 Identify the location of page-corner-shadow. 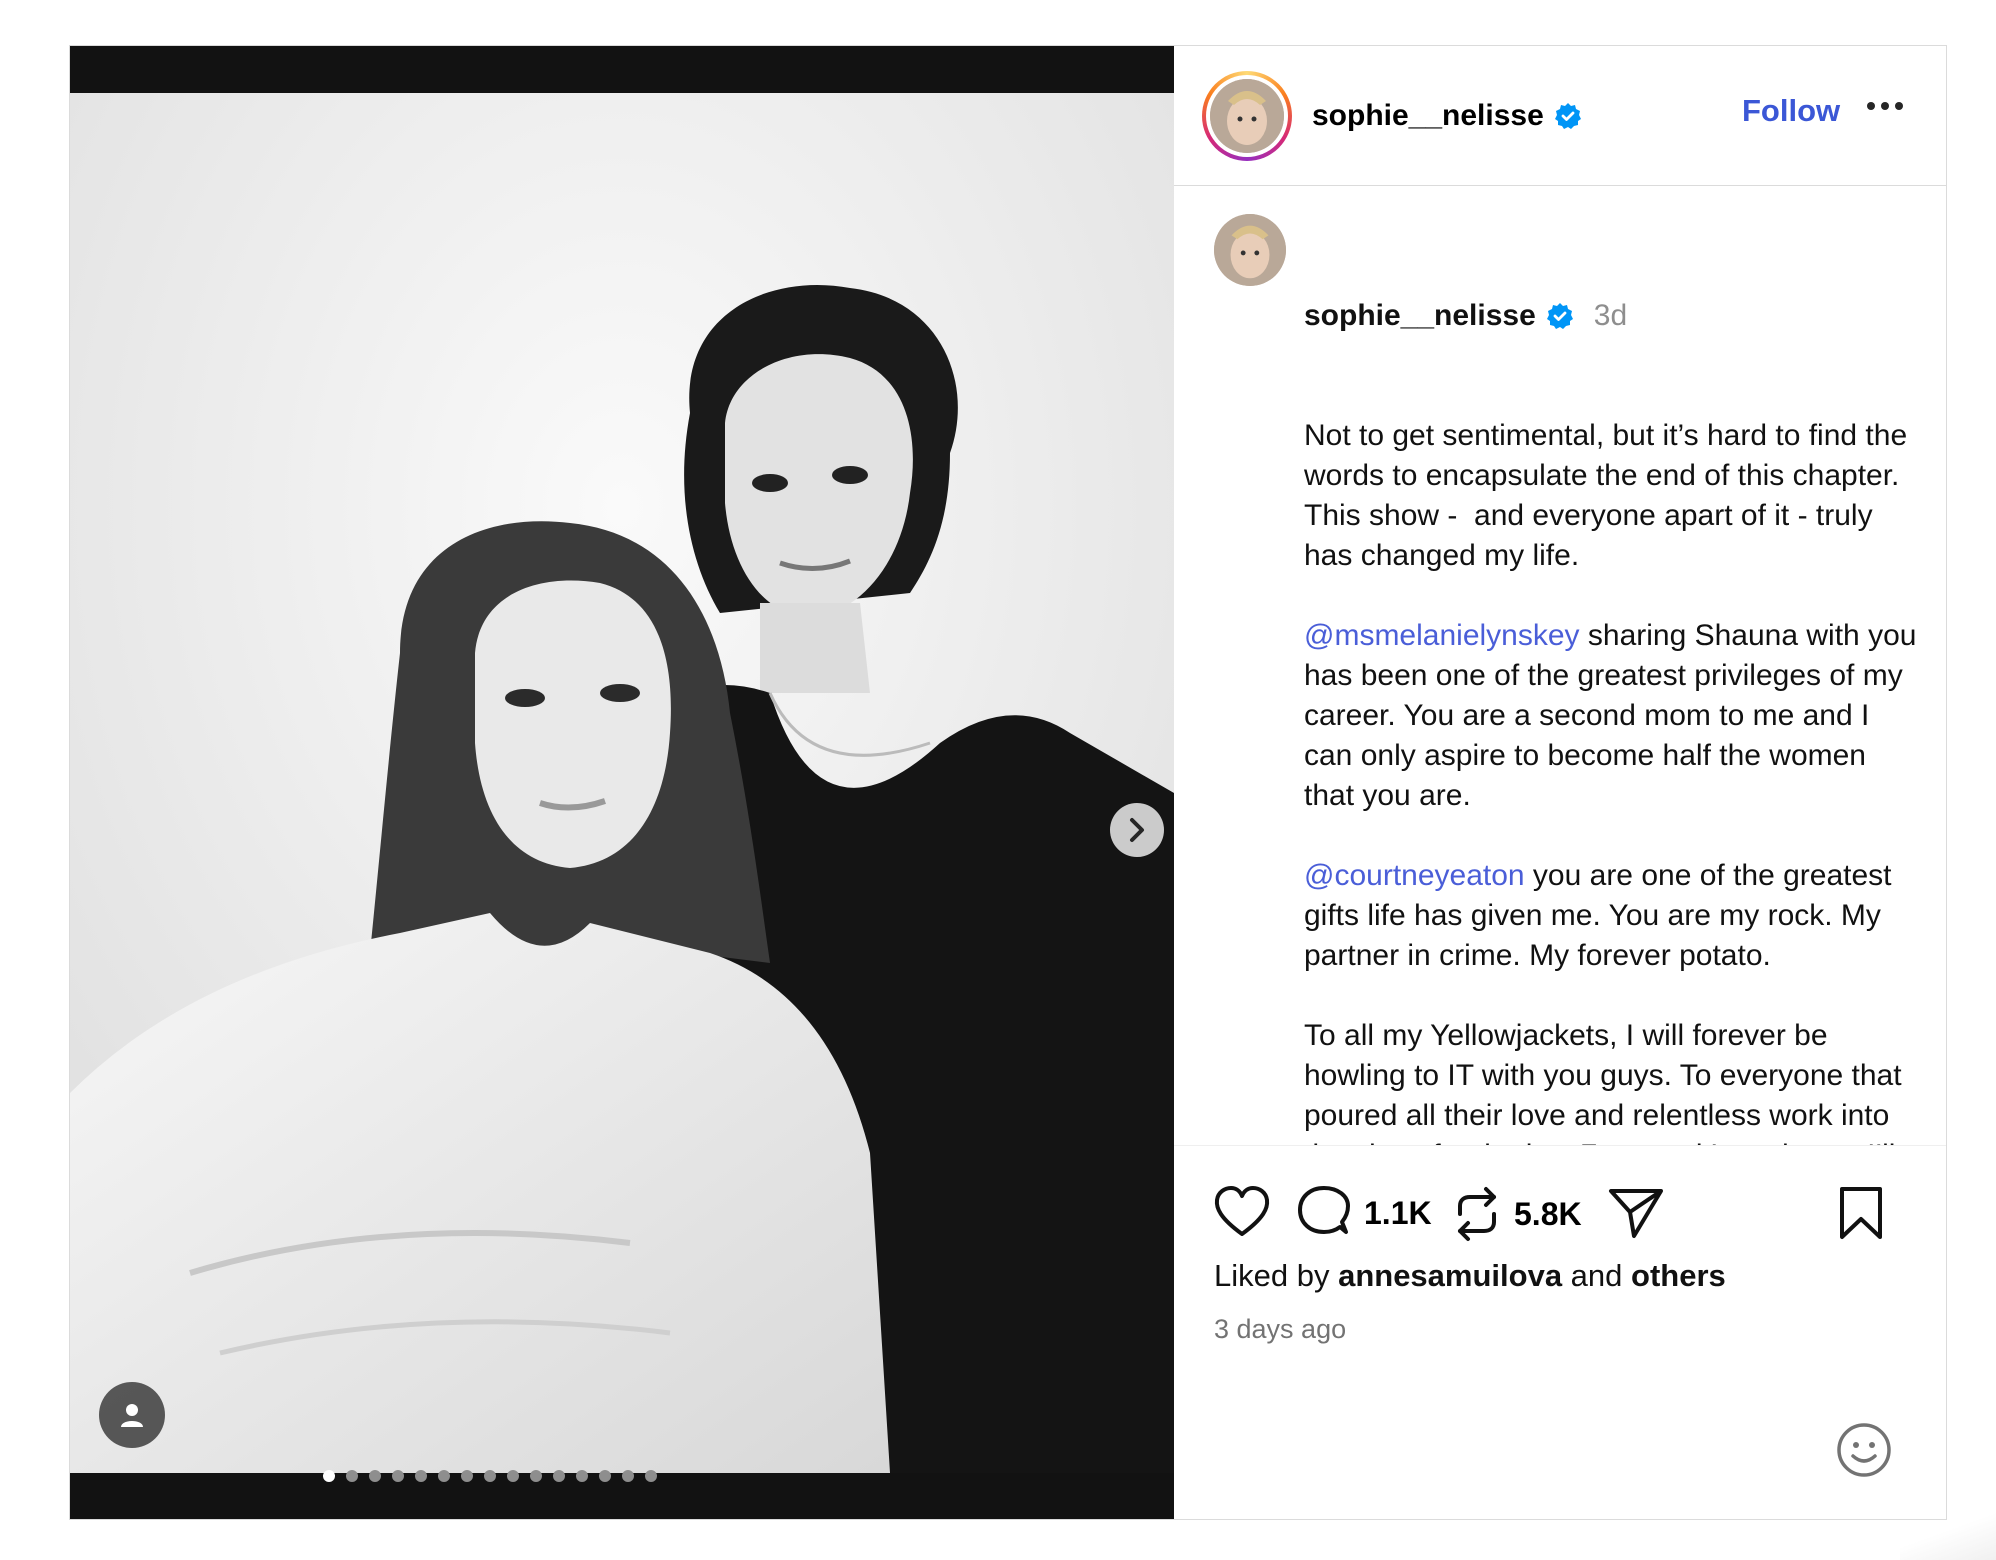
(1948, 1530).